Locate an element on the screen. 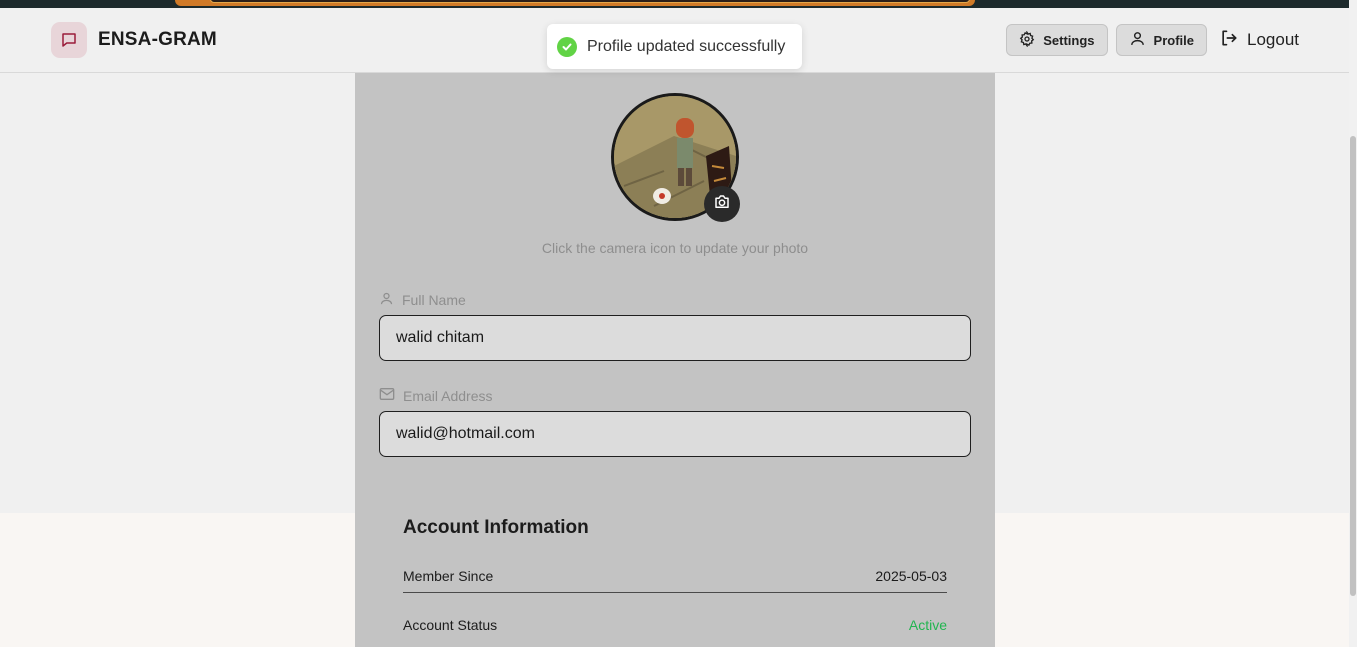 The image size is (1357, 647). browser-banner-strip is located at coordinates (674, 4).